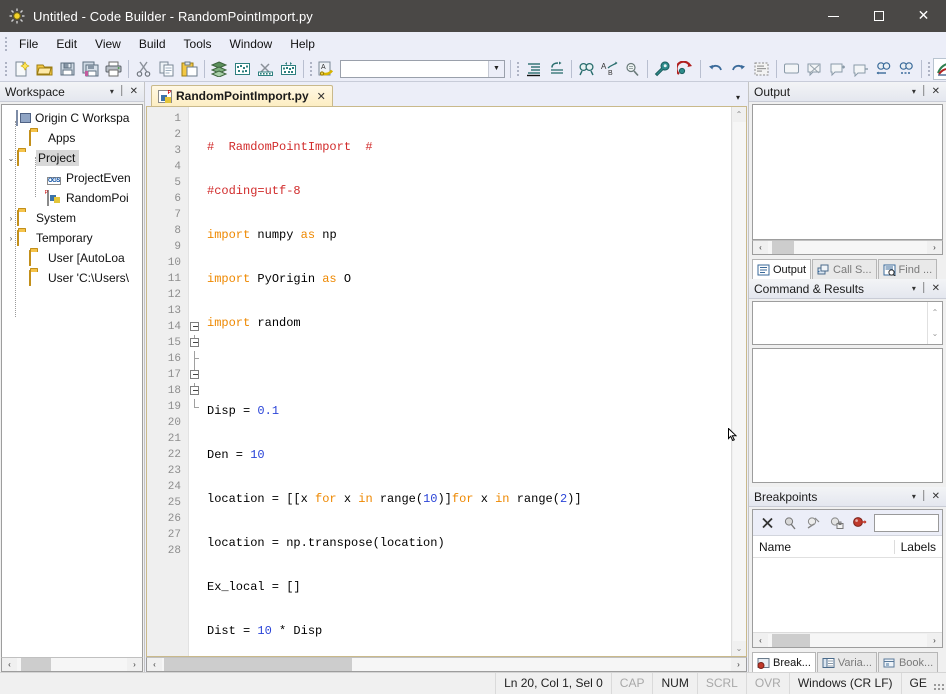  What do you see at coordinates (108, 44) in the screenshot?
I see `menu-view: View` at bounding box center [108, 44].